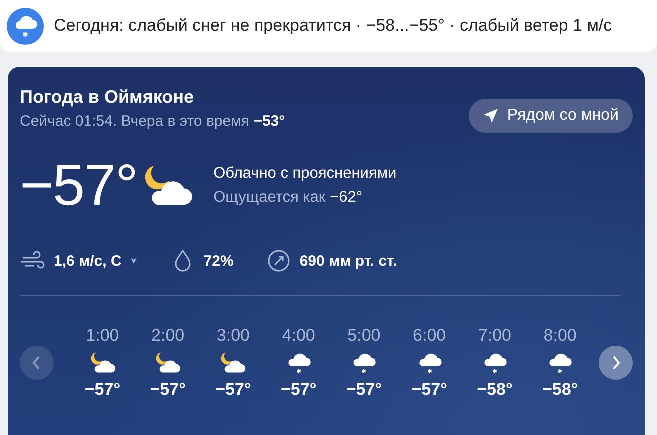 The height and width of the screenshot is (435, 657). I want to click on direction-icon, so click(134, 261).